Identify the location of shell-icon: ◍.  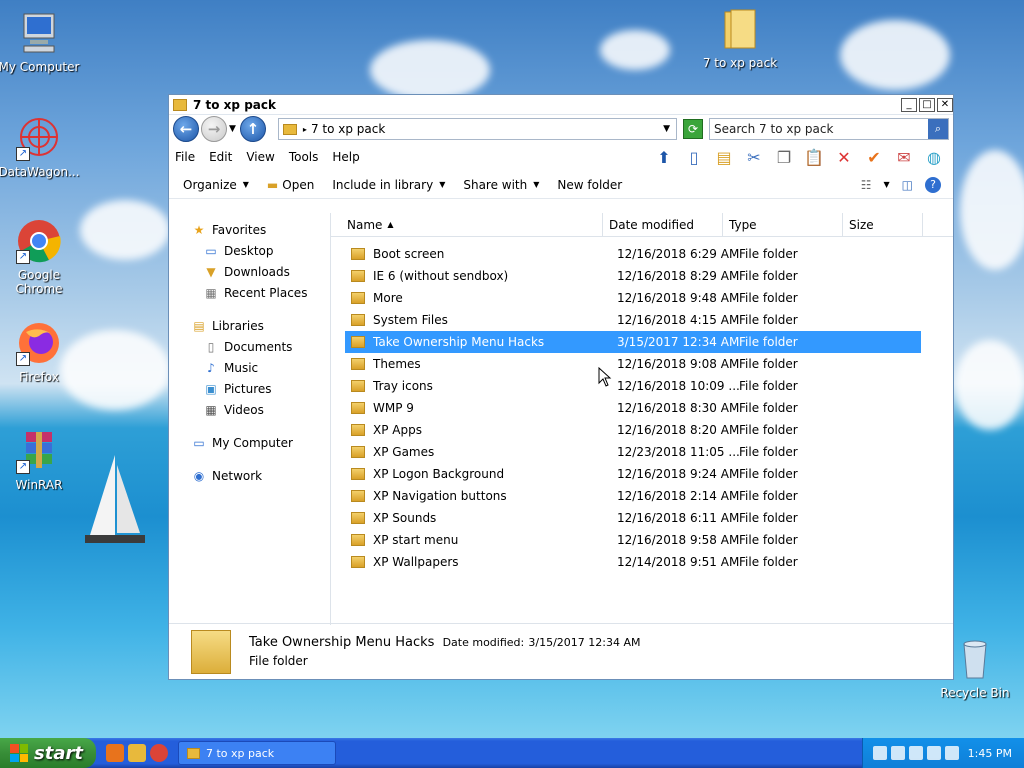
(934, 157).